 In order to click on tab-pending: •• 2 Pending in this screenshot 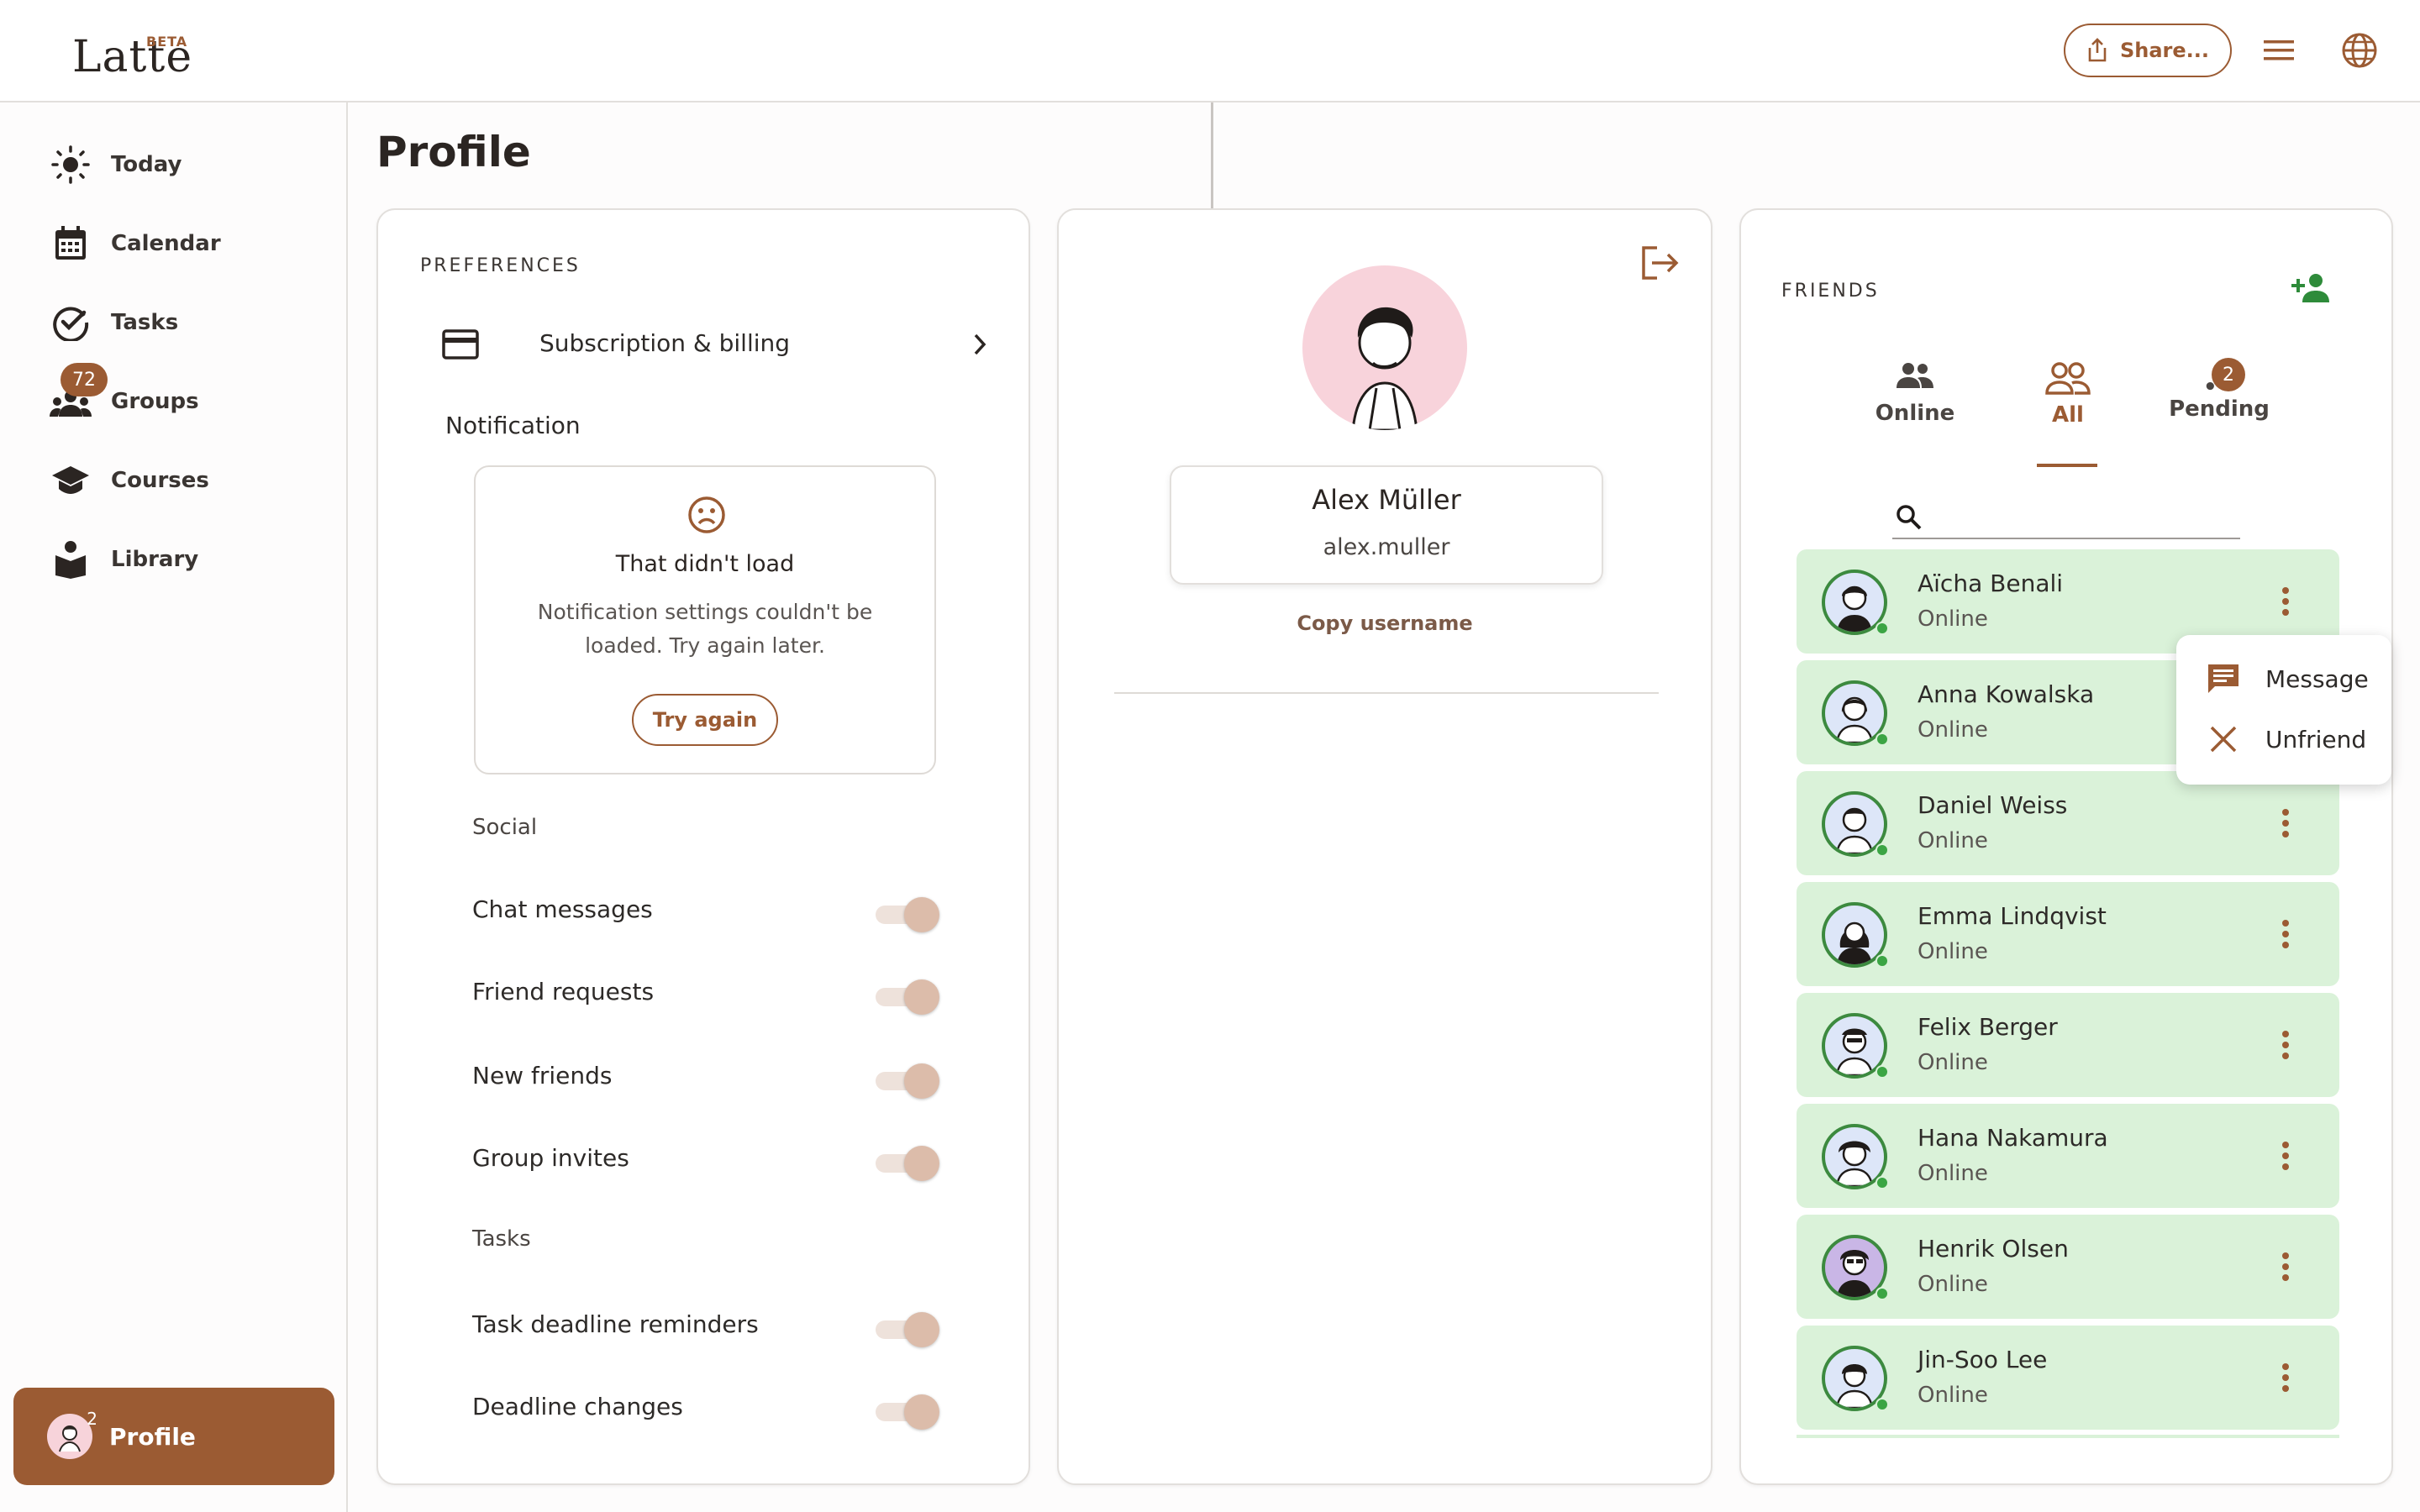, I will do `click(2219, 390)`.